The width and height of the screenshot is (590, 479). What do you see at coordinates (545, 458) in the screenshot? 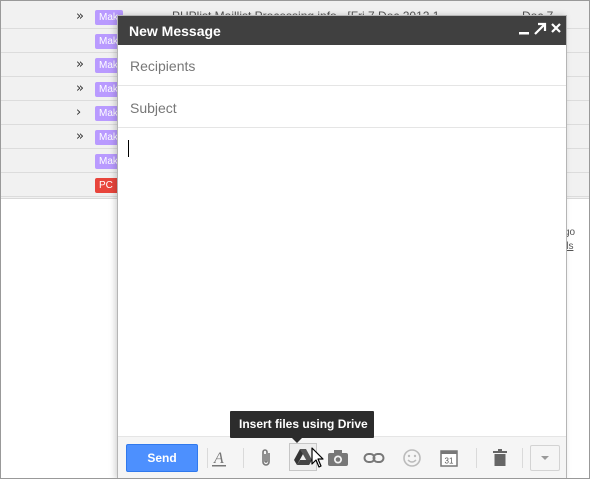
I see `more-options-icon` at bounding box center [545, 458].